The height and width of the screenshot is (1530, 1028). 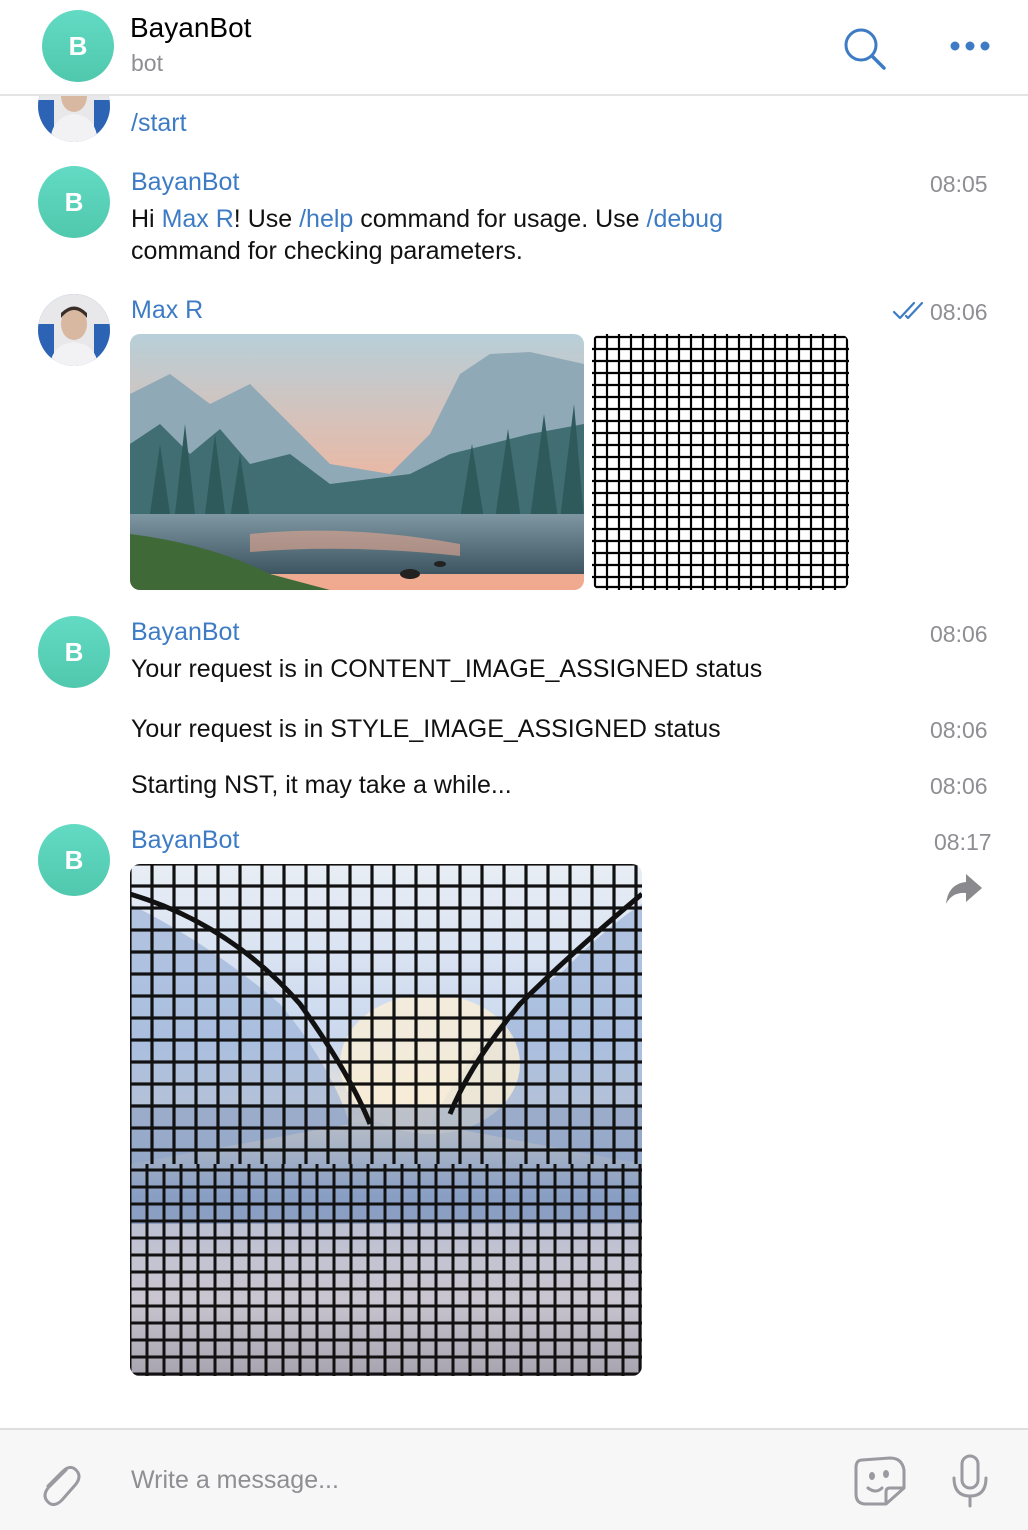 What do you see at coordinates (167, 310) in the screenshot?
I see `message-sender: Max R` at bounding box center [167, 310].